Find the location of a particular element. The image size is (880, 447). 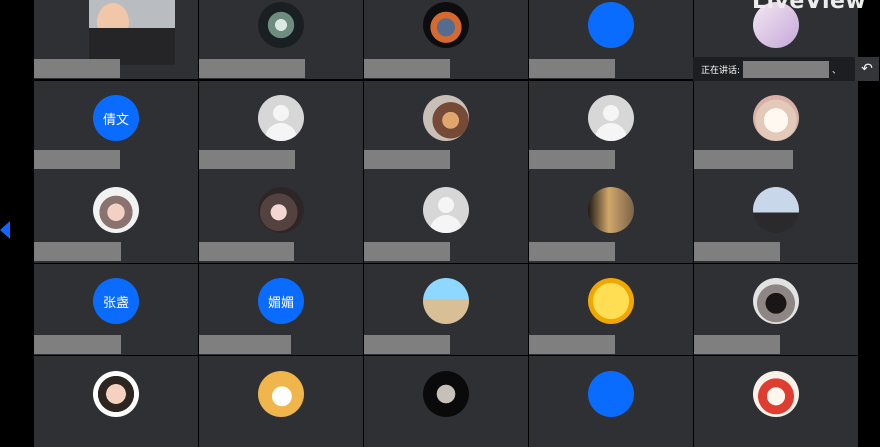

participant-avatar: 媚媚 is located at coordinates (281, 301).